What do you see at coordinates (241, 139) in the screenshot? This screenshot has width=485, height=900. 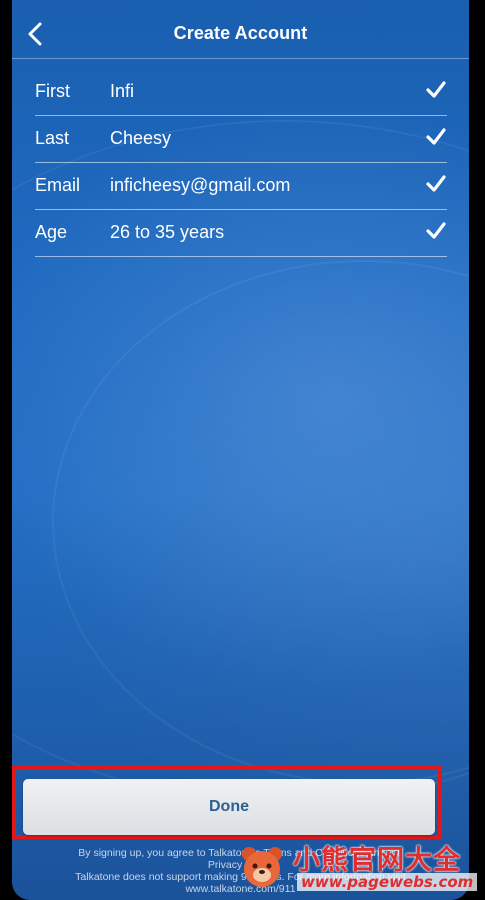 I see `form-row-last: Last Cheesy` at bounding box center [241, 139].